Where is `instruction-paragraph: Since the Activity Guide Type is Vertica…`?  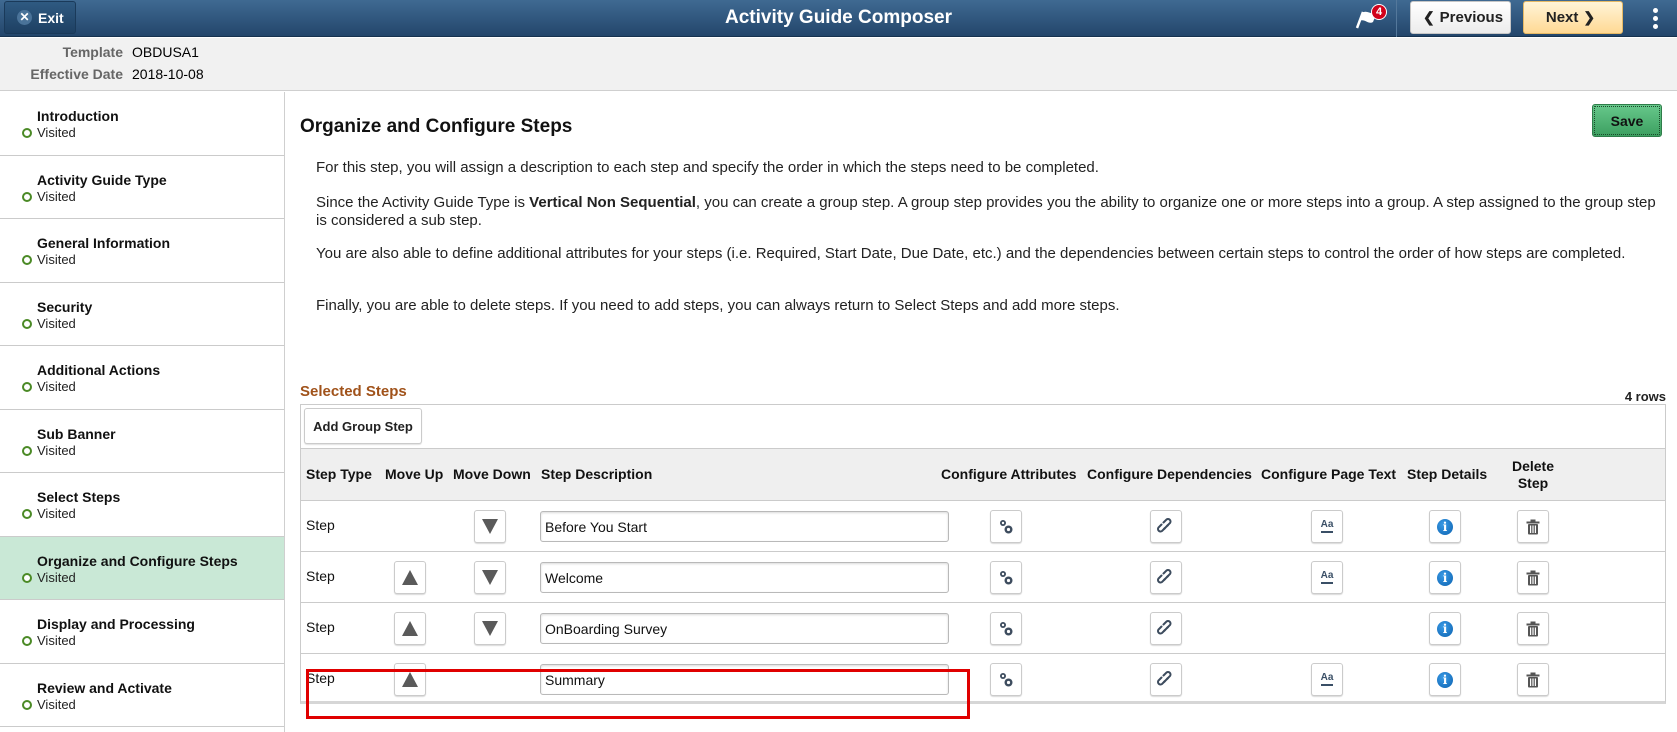
instruction-paragraph: Since the Activity Guide Type is Vertica… is located at coordinates (988, 212).